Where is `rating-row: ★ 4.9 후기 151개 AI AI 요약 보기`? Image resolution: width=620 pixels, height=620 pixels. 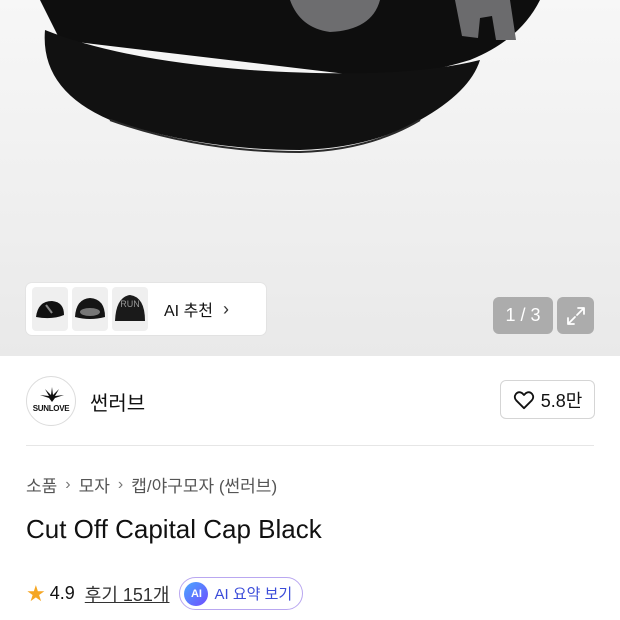 rating-row: ★ 4.9 후기 151개 AI AI 요약 보기 is located at coordinates (165, 593).